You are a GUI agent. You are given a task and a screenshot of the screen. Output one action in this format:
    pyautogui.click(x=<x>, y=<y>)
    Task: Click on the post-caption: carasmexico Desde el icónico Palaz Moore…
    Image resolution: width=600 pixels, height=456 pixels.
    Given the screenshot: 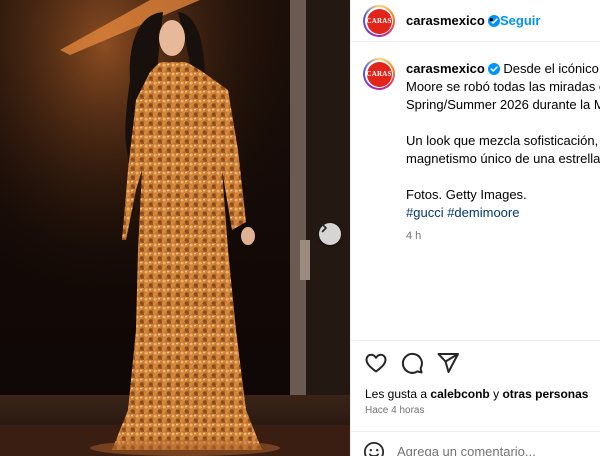 What is the action you would take?
    pyautogui.click(x=503, y=152)
    